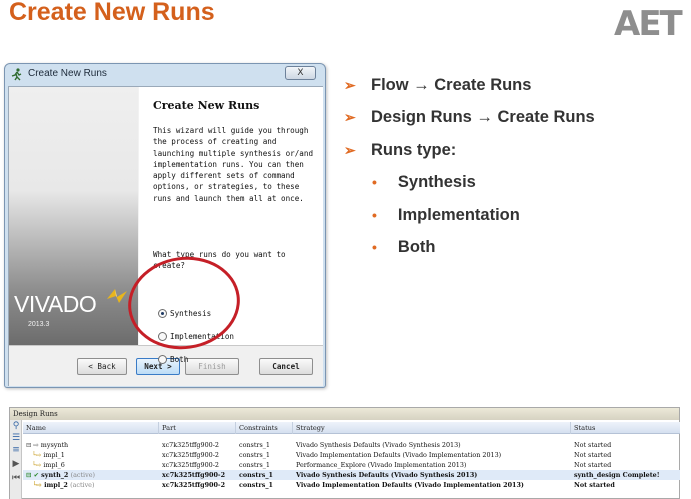 This screenshot has width=691, height=499. I want to click on sub-bullet-text: Implementation, so click(458, 214).